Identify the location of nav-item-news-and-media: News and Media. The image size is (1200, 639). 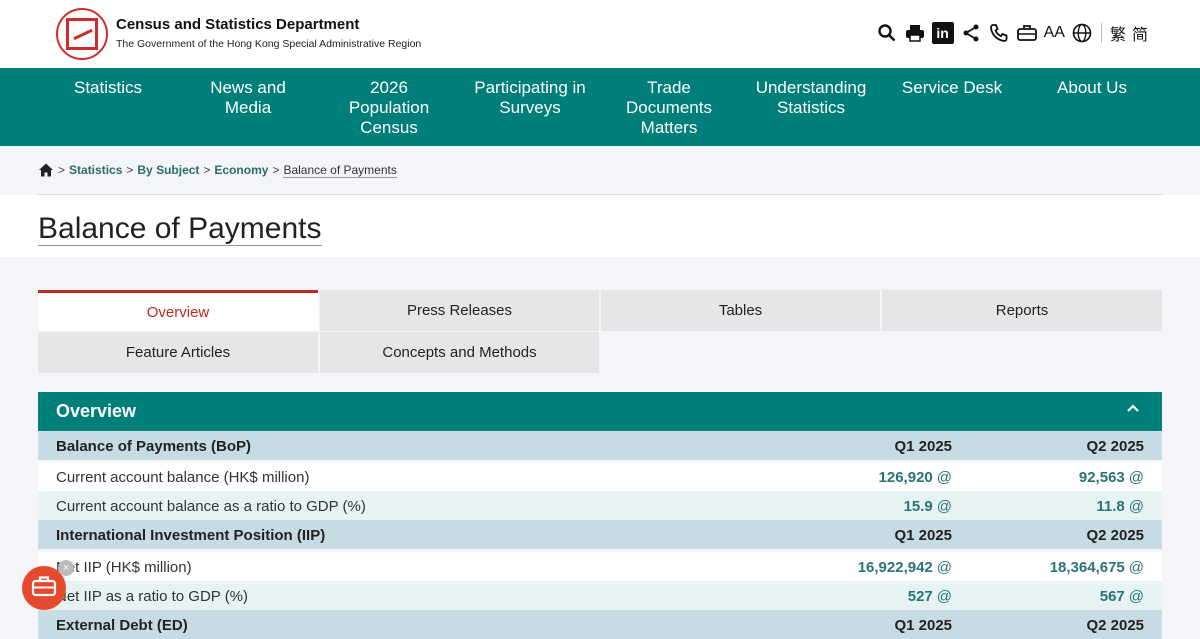
(248, 98).